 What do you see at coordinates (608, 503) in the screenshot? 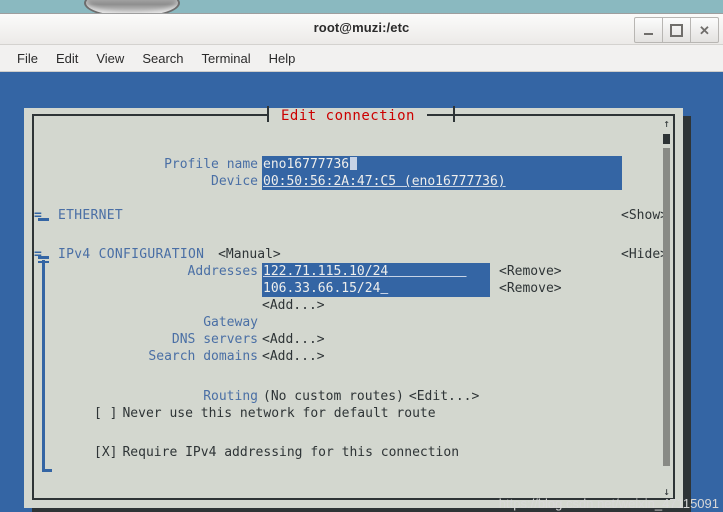
I see `watermark: https://blog.csdn.net/weixin_47115091` at bounding box center [608, 503].